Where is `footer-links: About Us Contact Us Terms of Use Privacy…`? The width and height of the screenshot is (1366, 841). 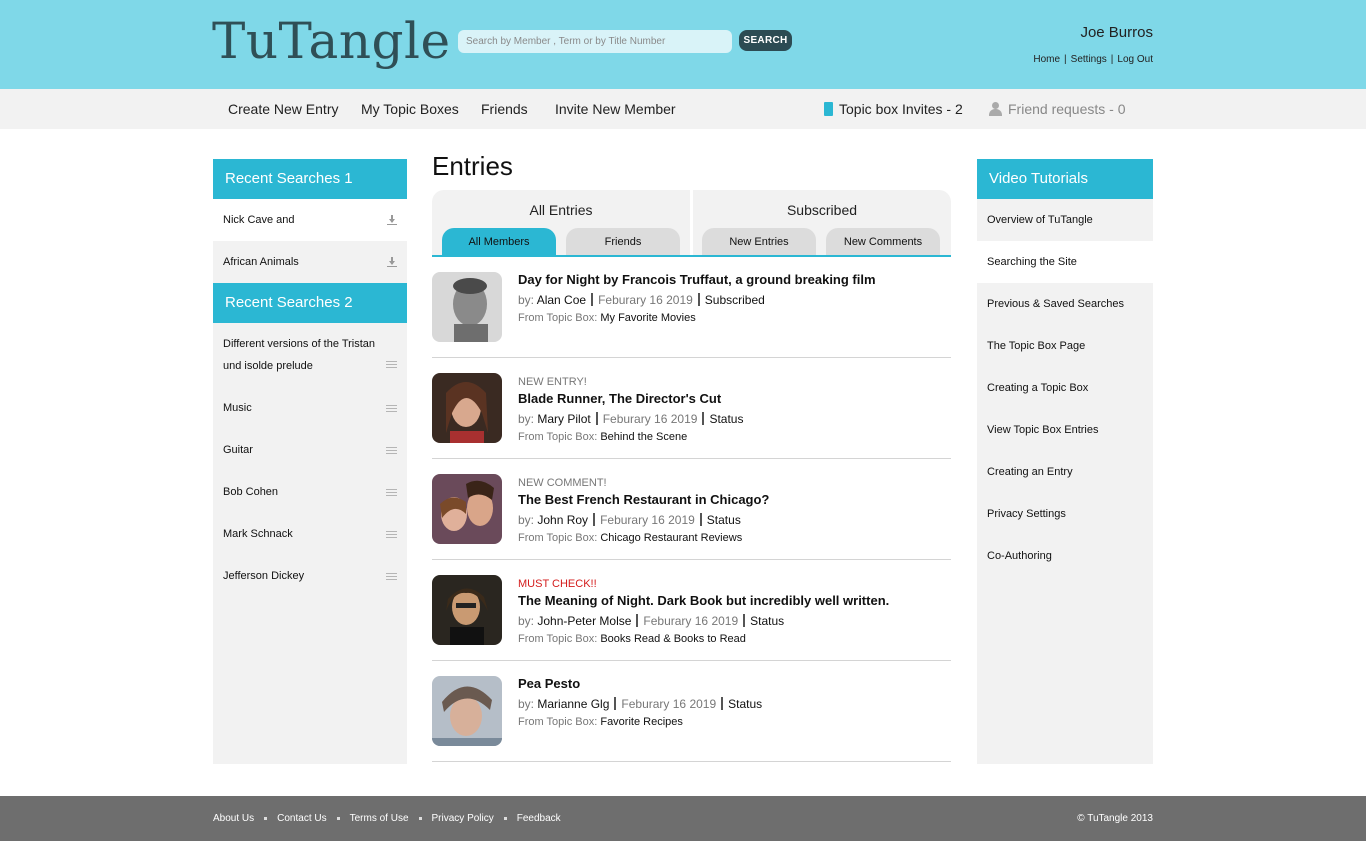
footer-links: About Us Contact Us Terms of Use Privacy… is located at coordinates (387, 818).